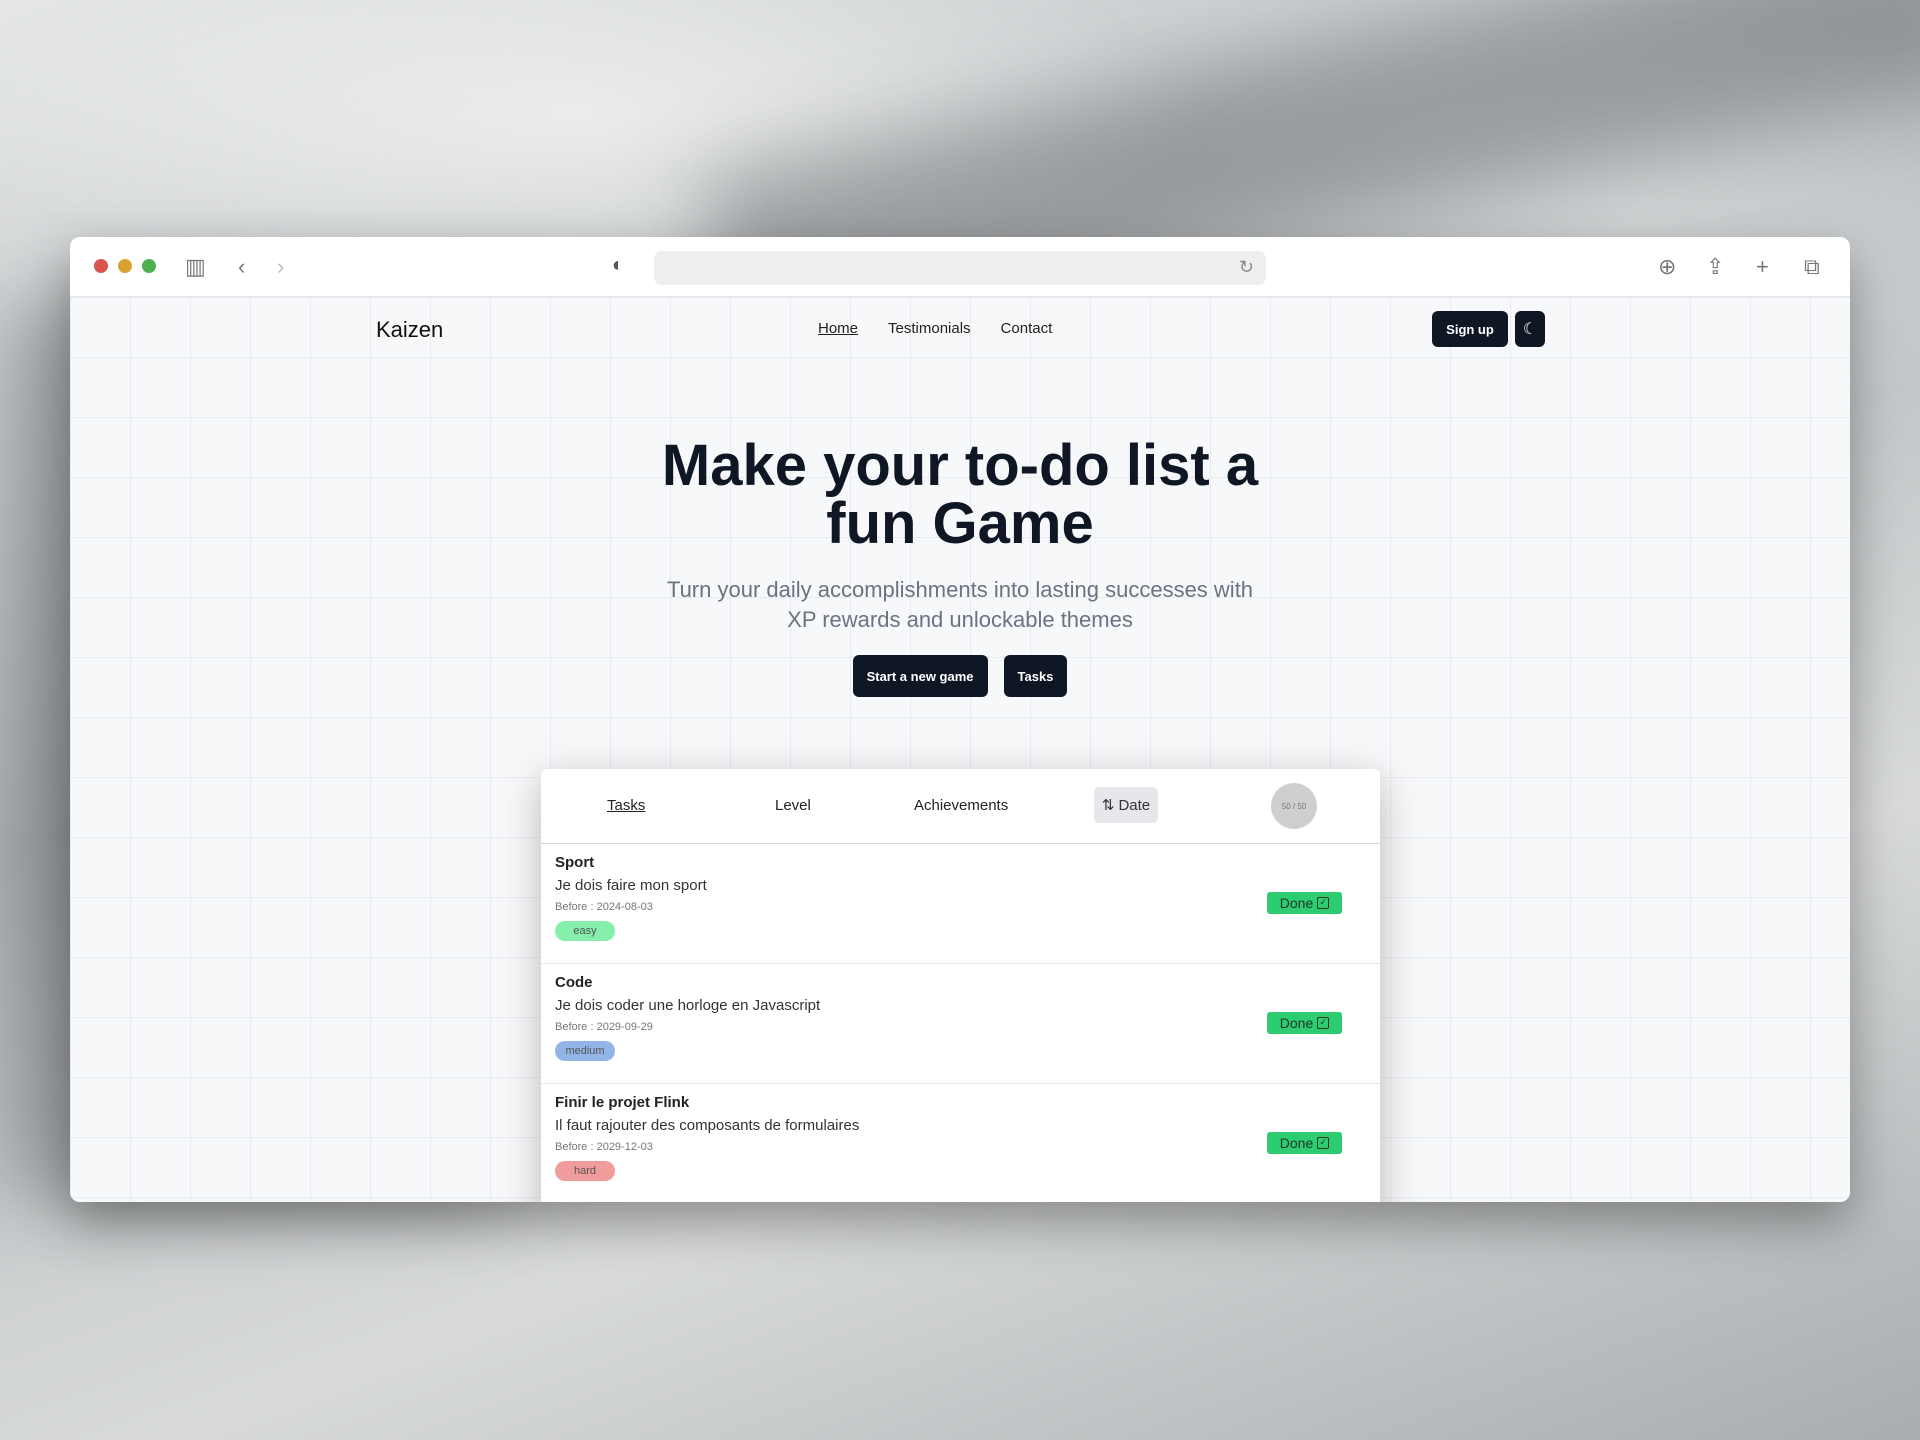 The image size is (1920, 1440). Describe the element at coordinates (409, 330) in the screenshot. I see `logo: Kaizen` at that location.